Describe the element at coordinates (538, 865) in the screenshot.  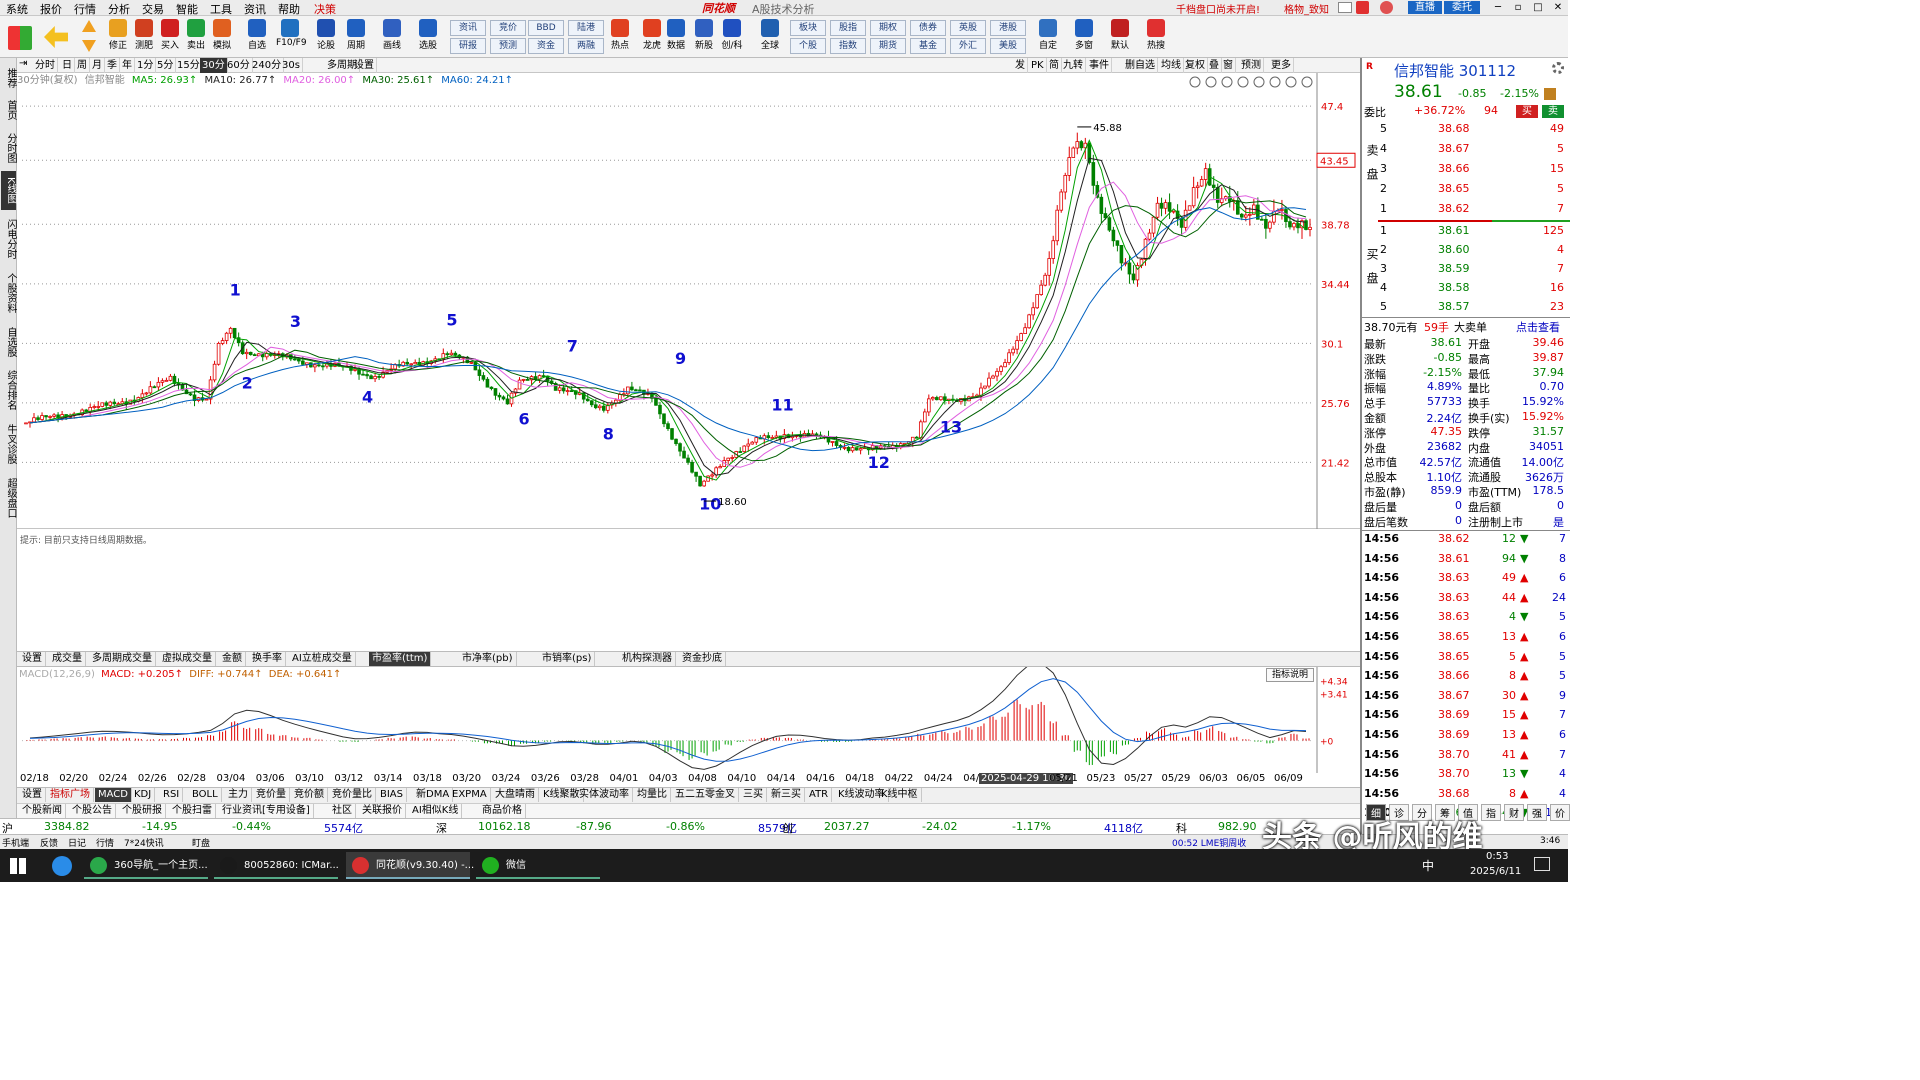
I see `task-item-3: 微信` at that location.